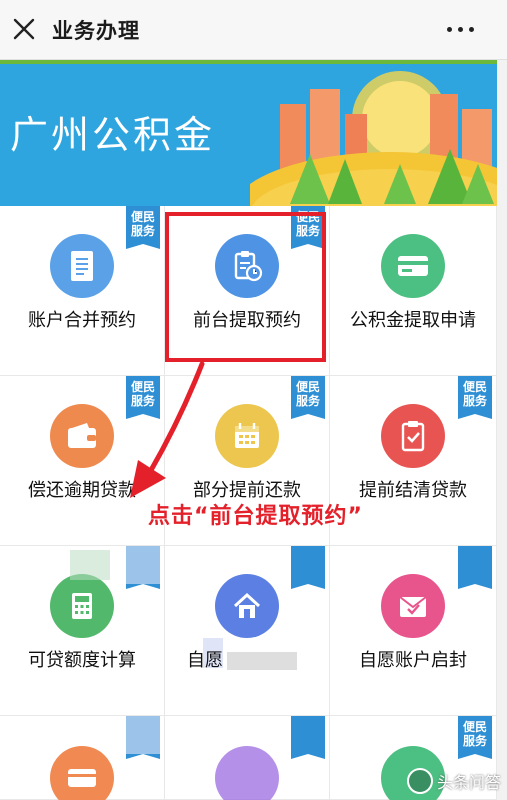  Describe the element at coordinates (82, 660) in the screenshot. I see `service-label: 可贷额度计算` at that location.